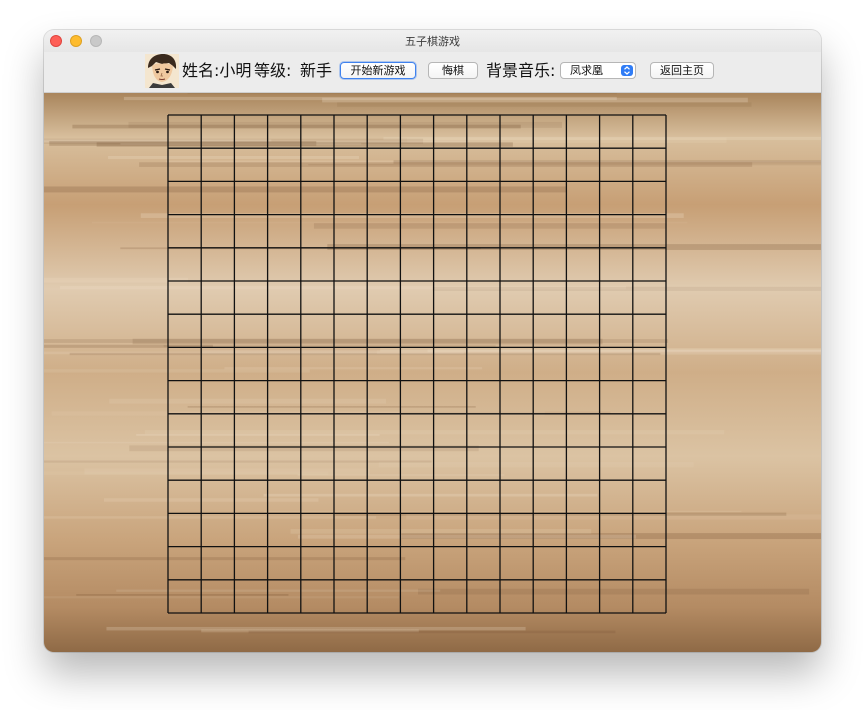 The image size is (866, 710). I want to click on toolbar: 姓名:小明 等级: 新手 开始新游戏 悔棋 背景音乐: 凤求凰 返回主页, so click(432, 72).